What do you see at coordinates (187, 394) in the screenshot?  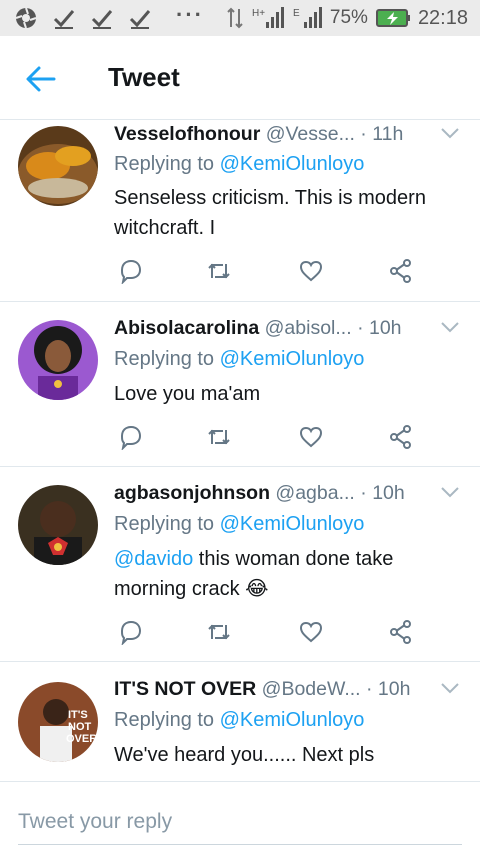 I see `tweet-text: Love you ma'am` at bounding box center [187, 394].